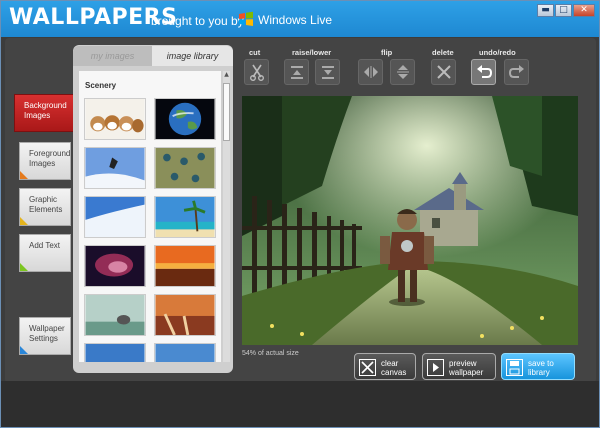  Describe the element at coordinates (435, 367) in the screenshot. I see `preview-icon` at that location.